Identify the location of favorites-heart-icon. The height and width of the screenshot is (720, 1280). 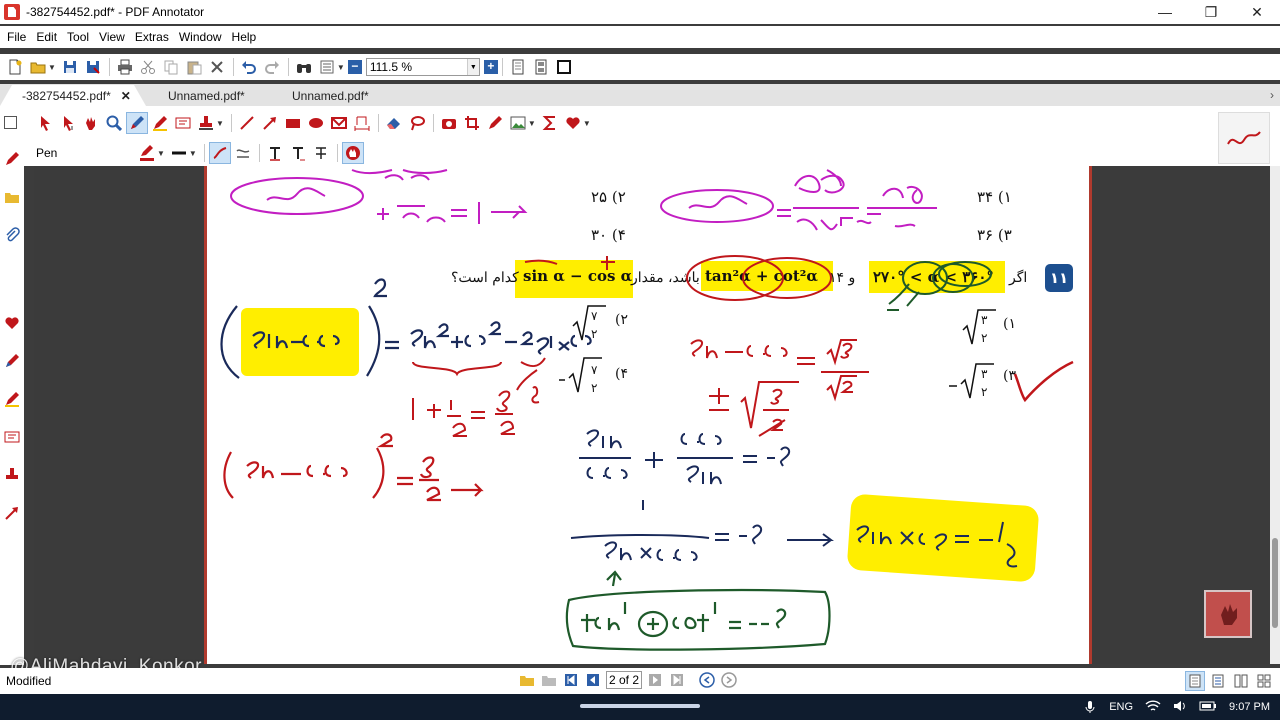
(573, 123).